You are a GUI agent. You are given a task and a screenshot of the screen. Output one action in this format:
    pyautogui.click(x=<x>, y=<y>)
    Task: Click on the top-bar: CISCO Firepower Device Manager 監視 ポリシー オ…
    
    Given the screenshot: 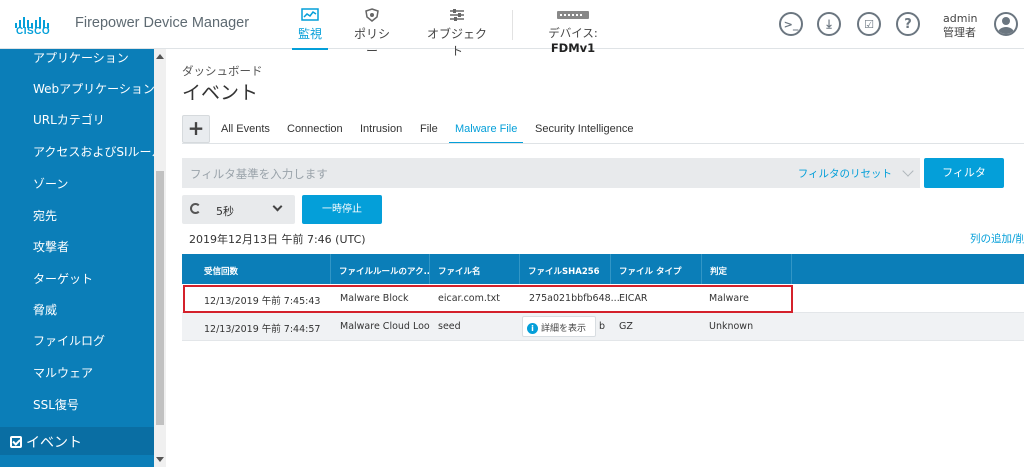 What is the action you would take?
    pyautogui.click(x=512, y=29)
    